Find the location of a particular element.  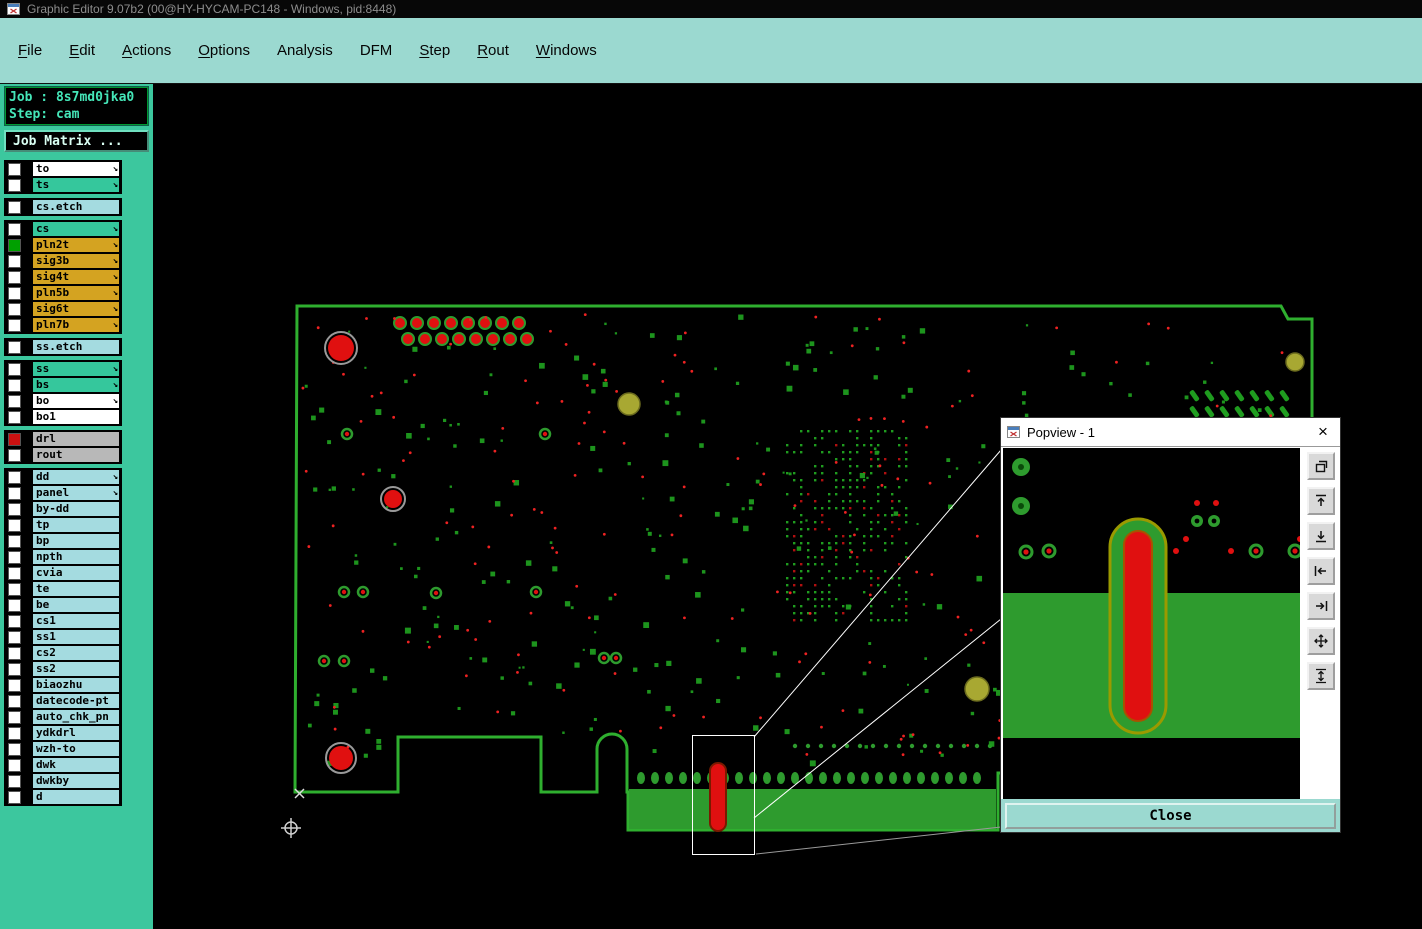

popview-move-button is located at coordinates (1321, 641).